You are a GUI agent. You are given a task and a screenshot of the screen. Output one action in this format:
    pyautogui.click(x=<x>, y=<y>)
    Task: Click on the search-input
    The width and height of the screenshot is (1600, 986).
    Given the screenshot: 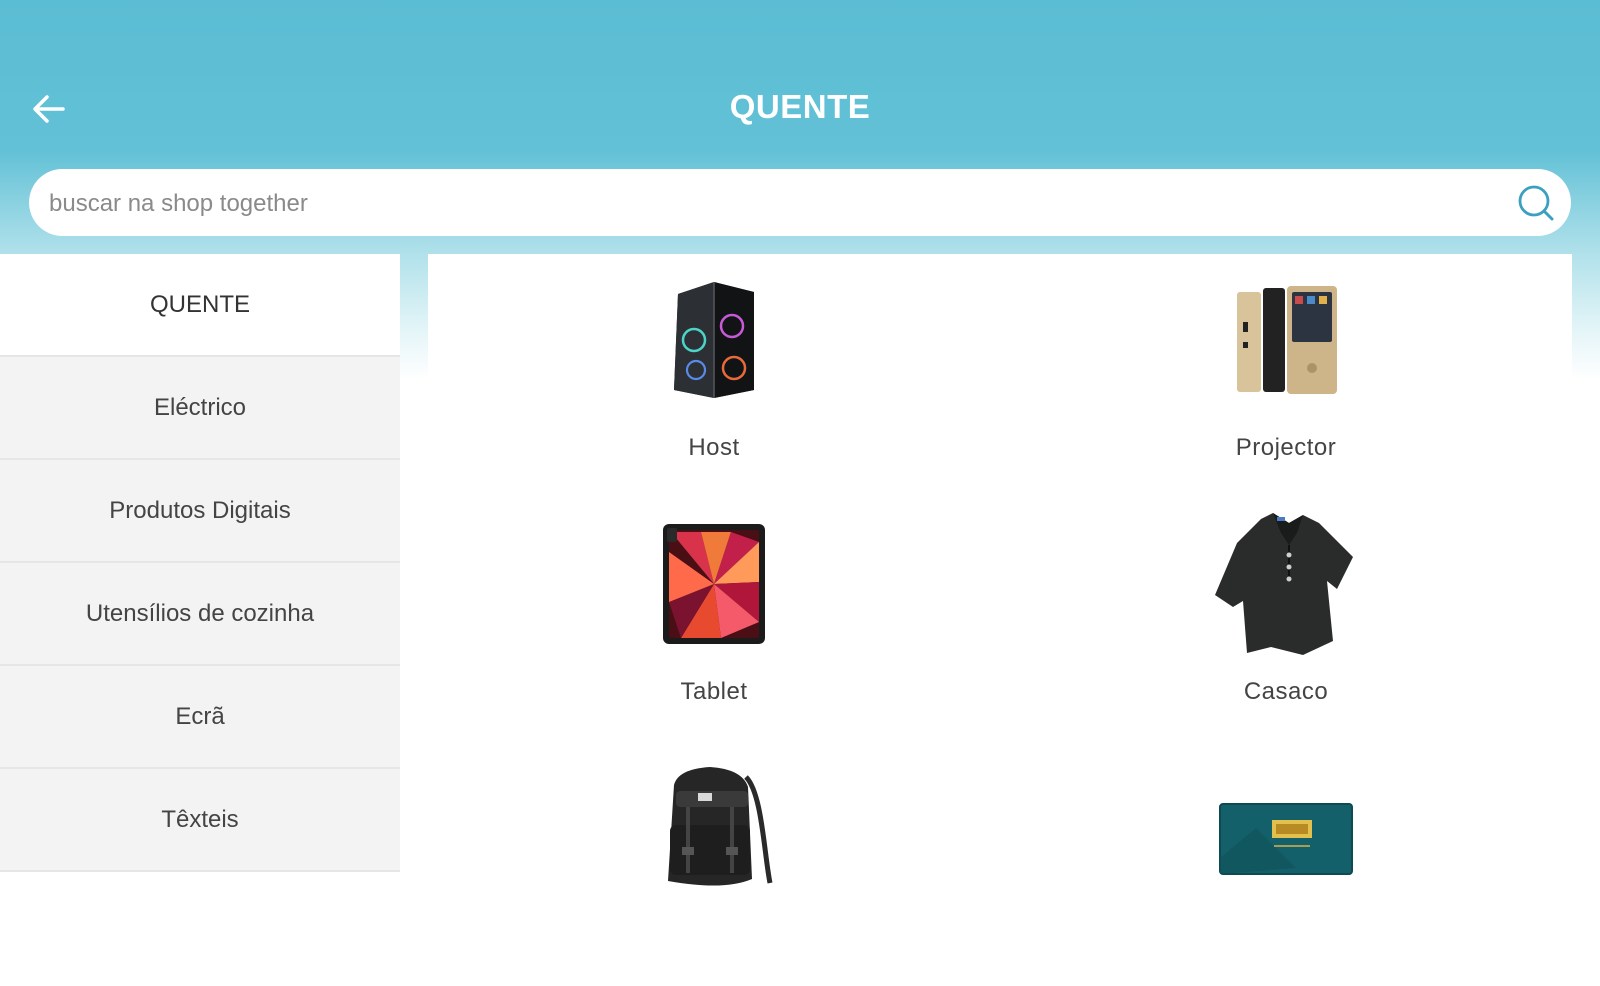 What is the action you would take?
    pyautogui.click(x=769, y=203)
    